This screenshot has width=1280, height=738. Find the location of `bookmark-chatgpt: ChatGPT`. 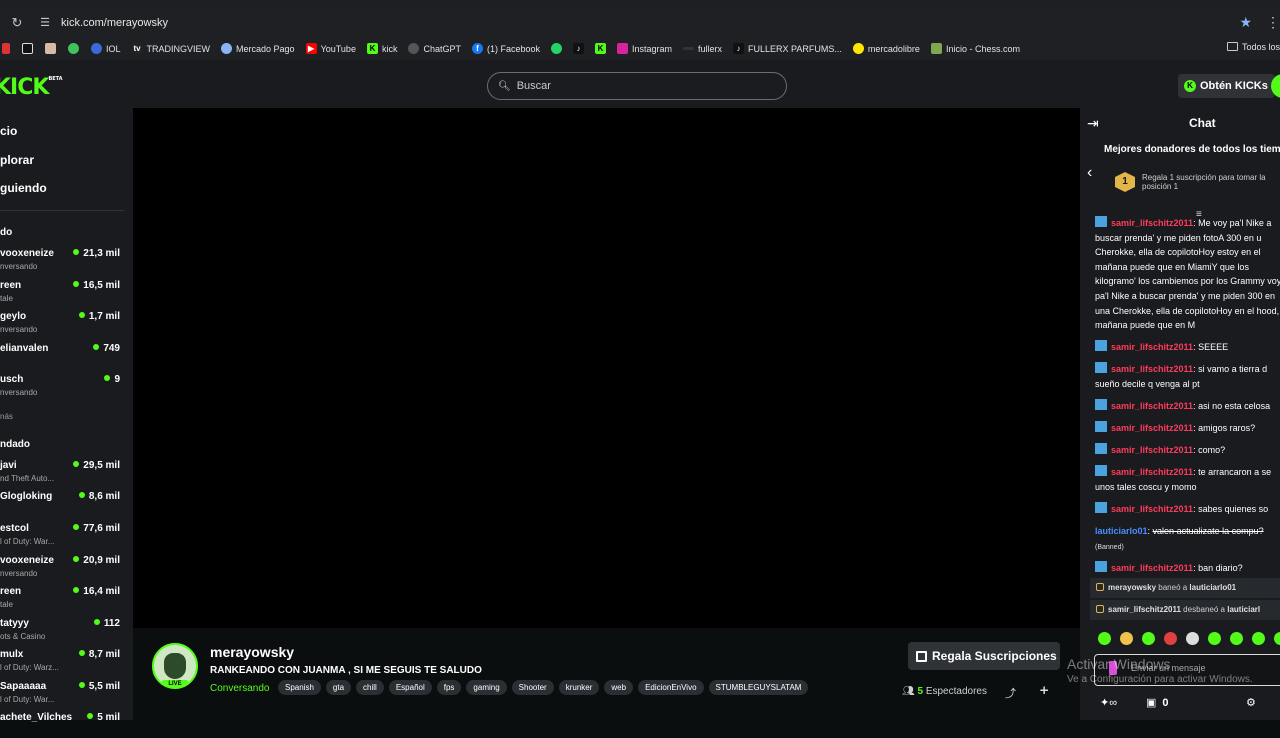

bookmark-chatgpt: ChatGPT is located at coordinates (434, 48).